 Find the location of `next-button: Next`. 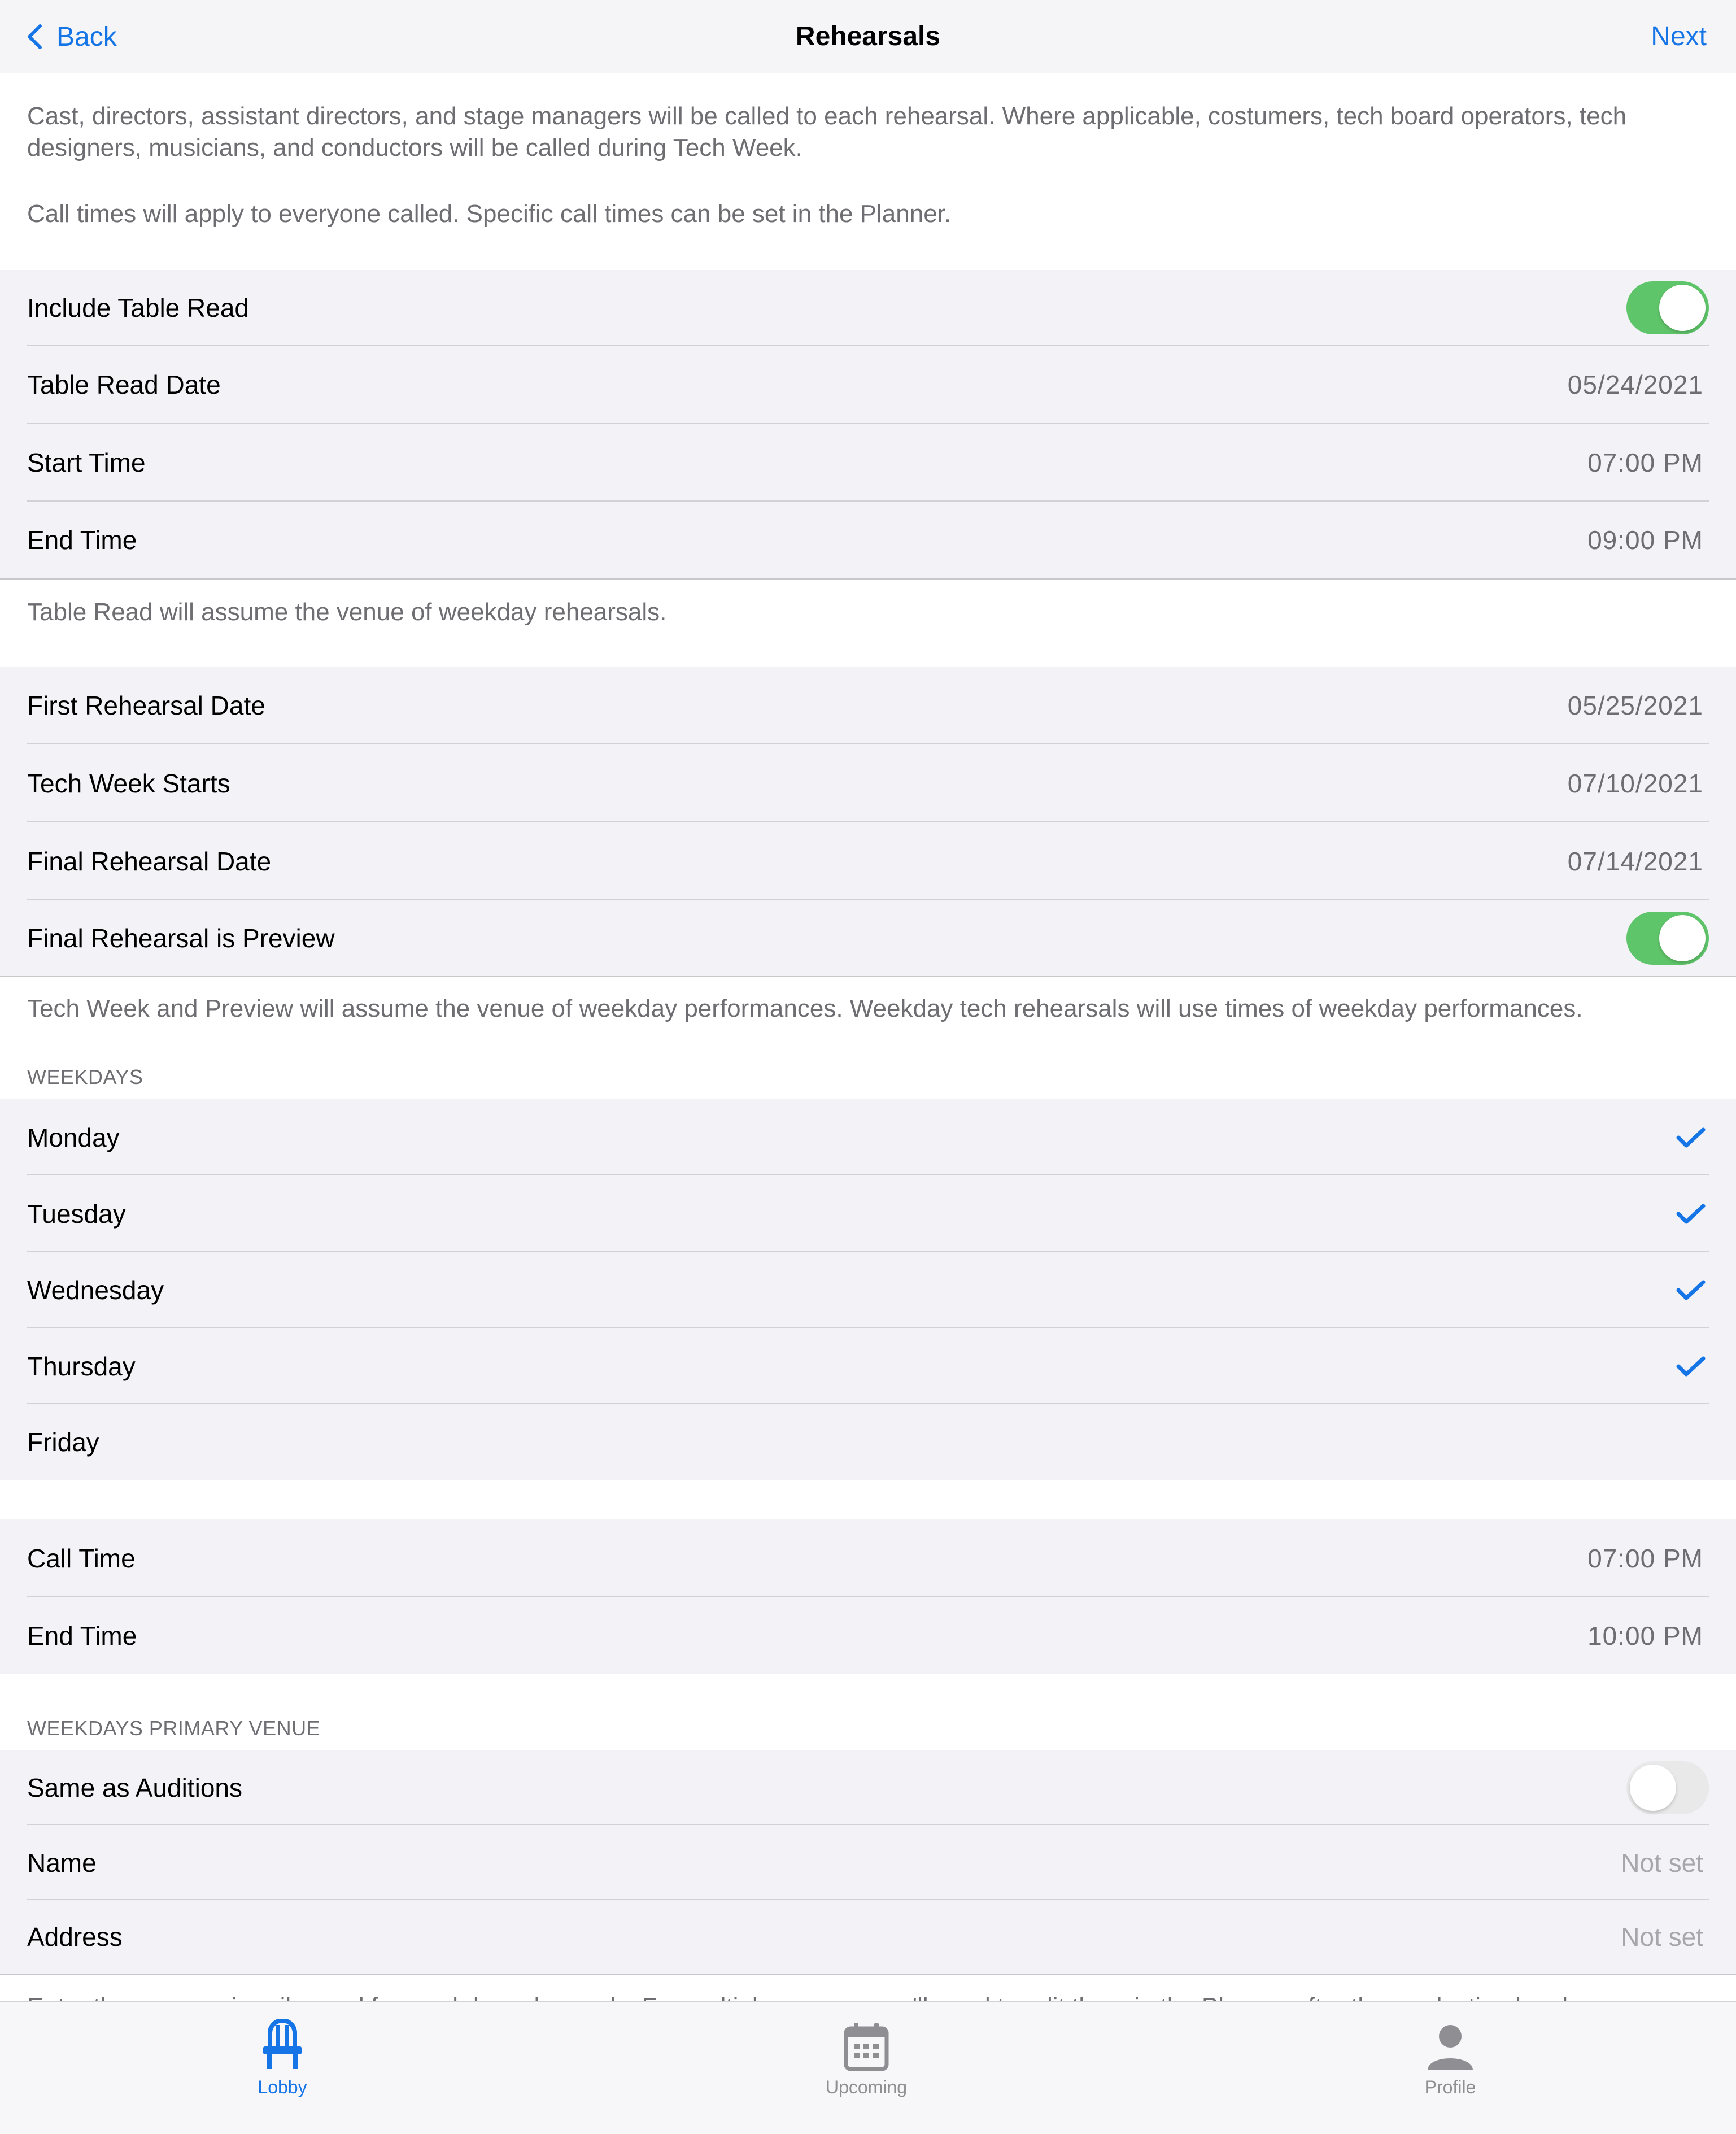

next-button: Next is located at coordinates (1679, 36).